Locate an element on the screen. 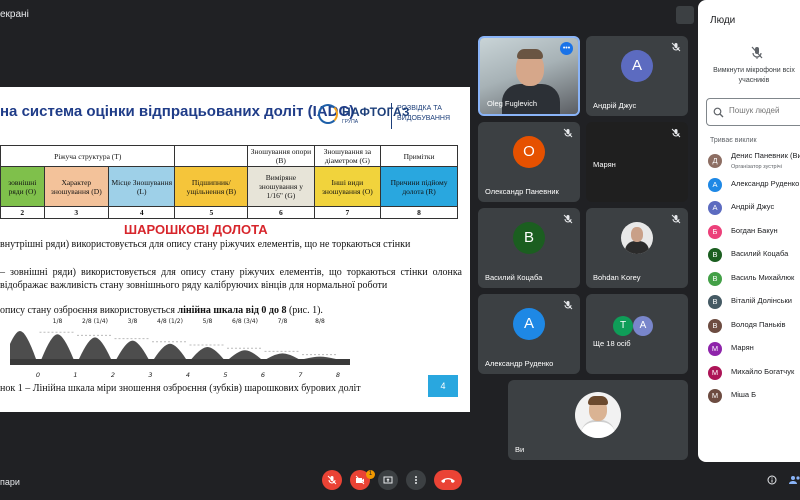 This screenshot has width=800, height=500. info-button is located at coordinates (772, 480).